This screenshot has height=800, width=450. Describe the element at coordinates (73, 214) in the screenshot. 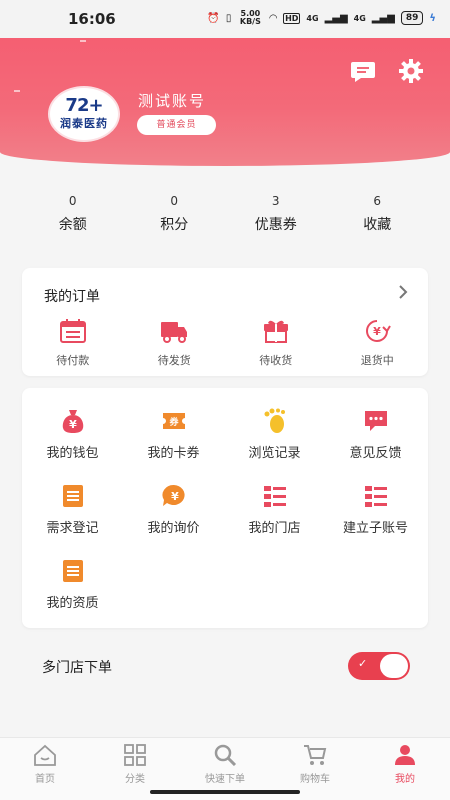

I see `stat-balance: 0 余额` at that location.